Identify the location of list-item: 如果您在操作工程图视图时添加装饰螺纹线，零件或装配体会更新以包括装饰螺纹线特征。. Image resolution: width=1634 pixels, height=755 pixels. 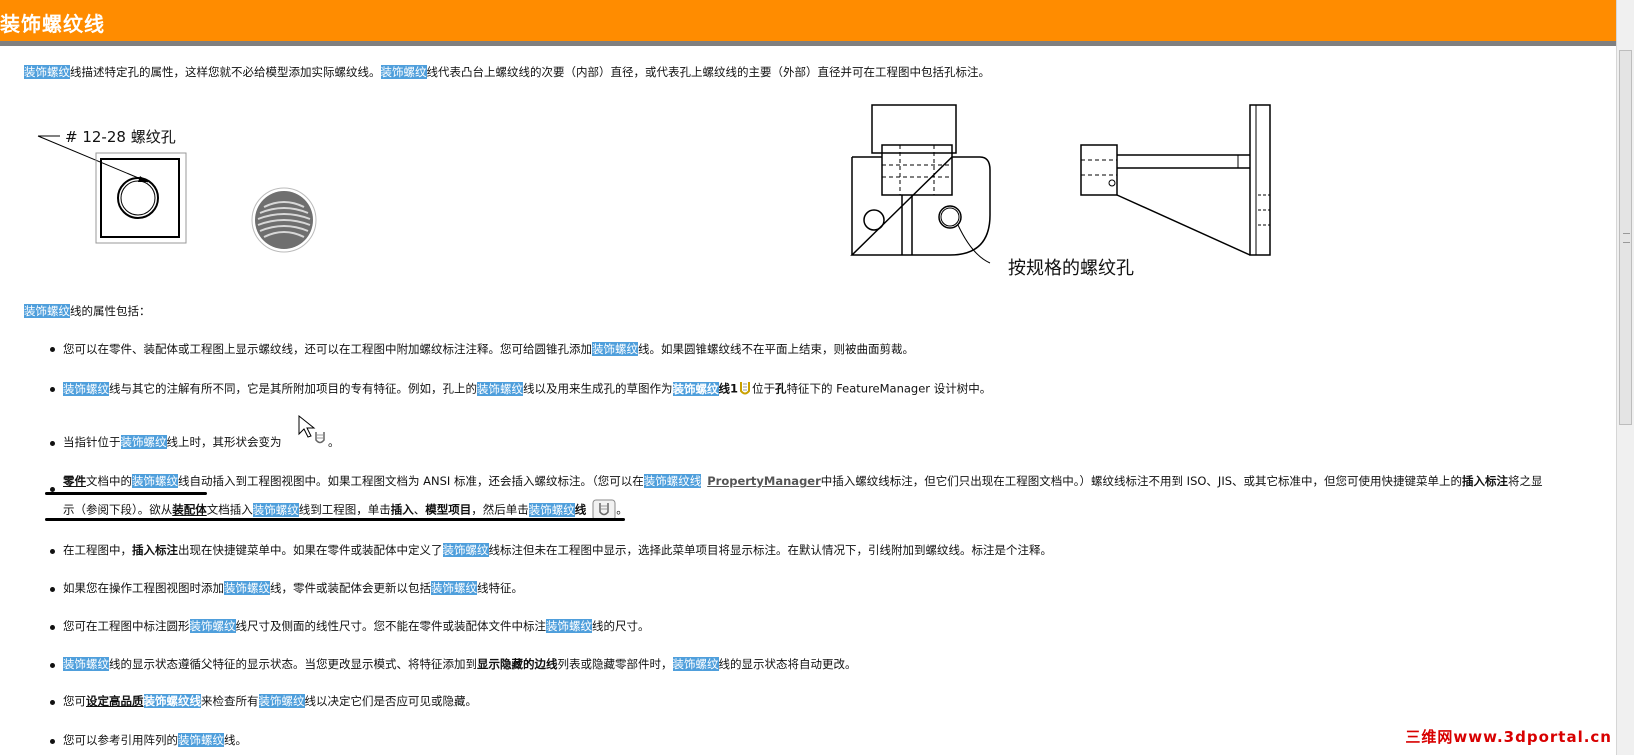
(293, 588).